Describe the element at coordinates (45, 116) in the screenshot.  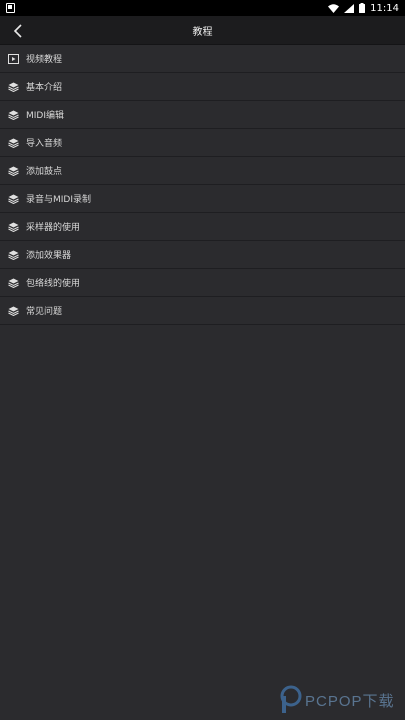
I see `list-item-label: MIDI编辑` at that location.